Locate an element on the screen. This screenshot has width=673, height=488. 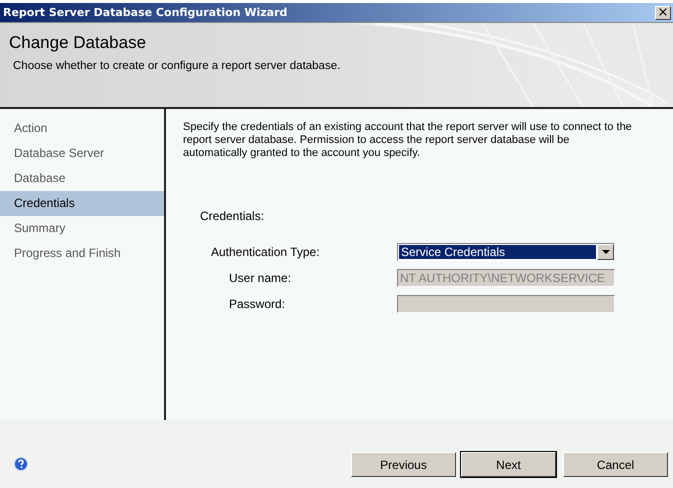
description-text: Specify the credentials of an existing account that the report server will use to connect to the report server database. Permission to access the report server database will be automatically granted to the account you specify. is located at coordinates (408, 140).